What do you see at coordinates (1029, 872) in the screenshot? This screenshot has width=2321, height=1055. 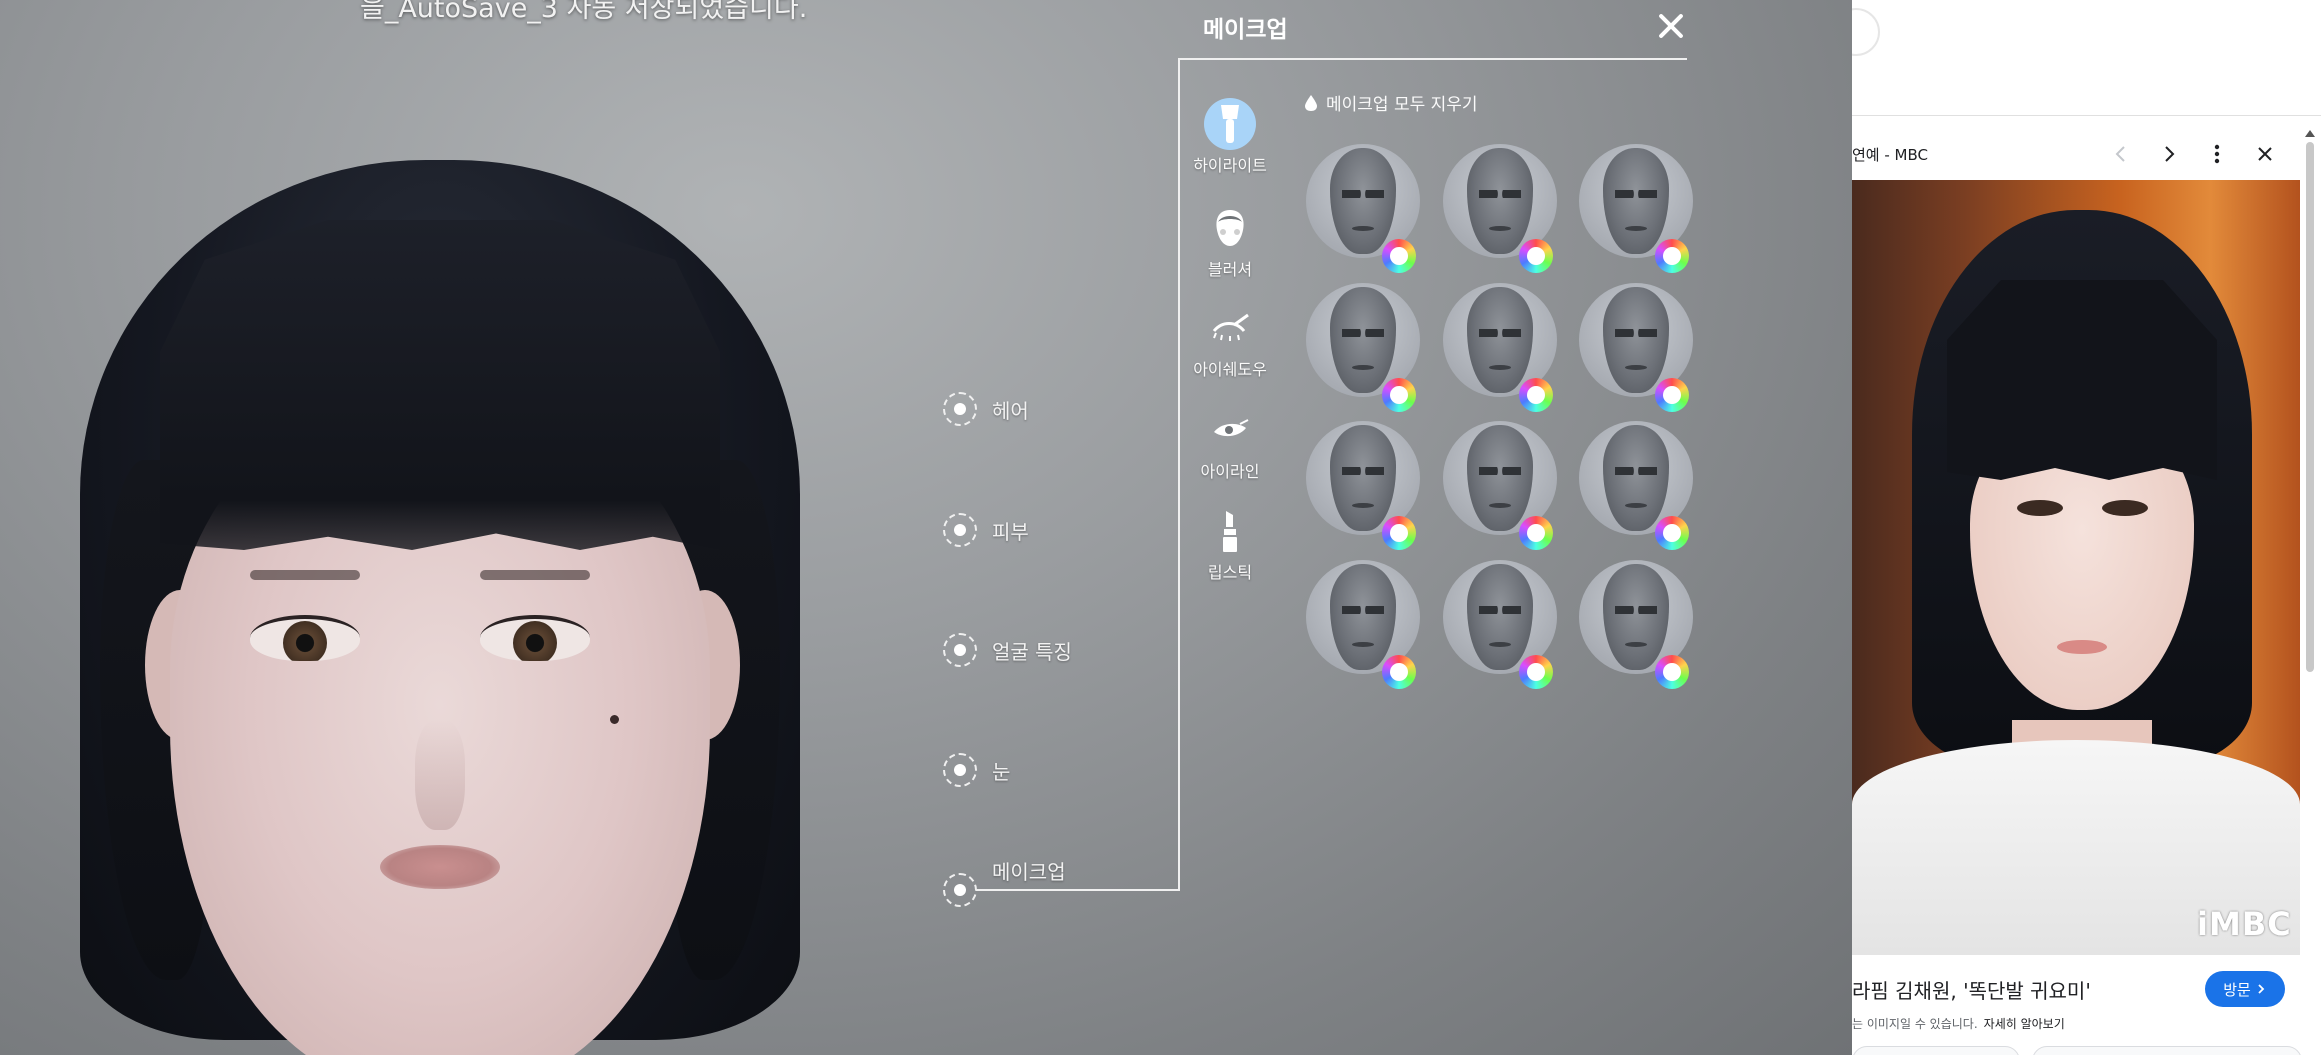 I see `category-label: 메이크업` at bounding box center [1029, 872].